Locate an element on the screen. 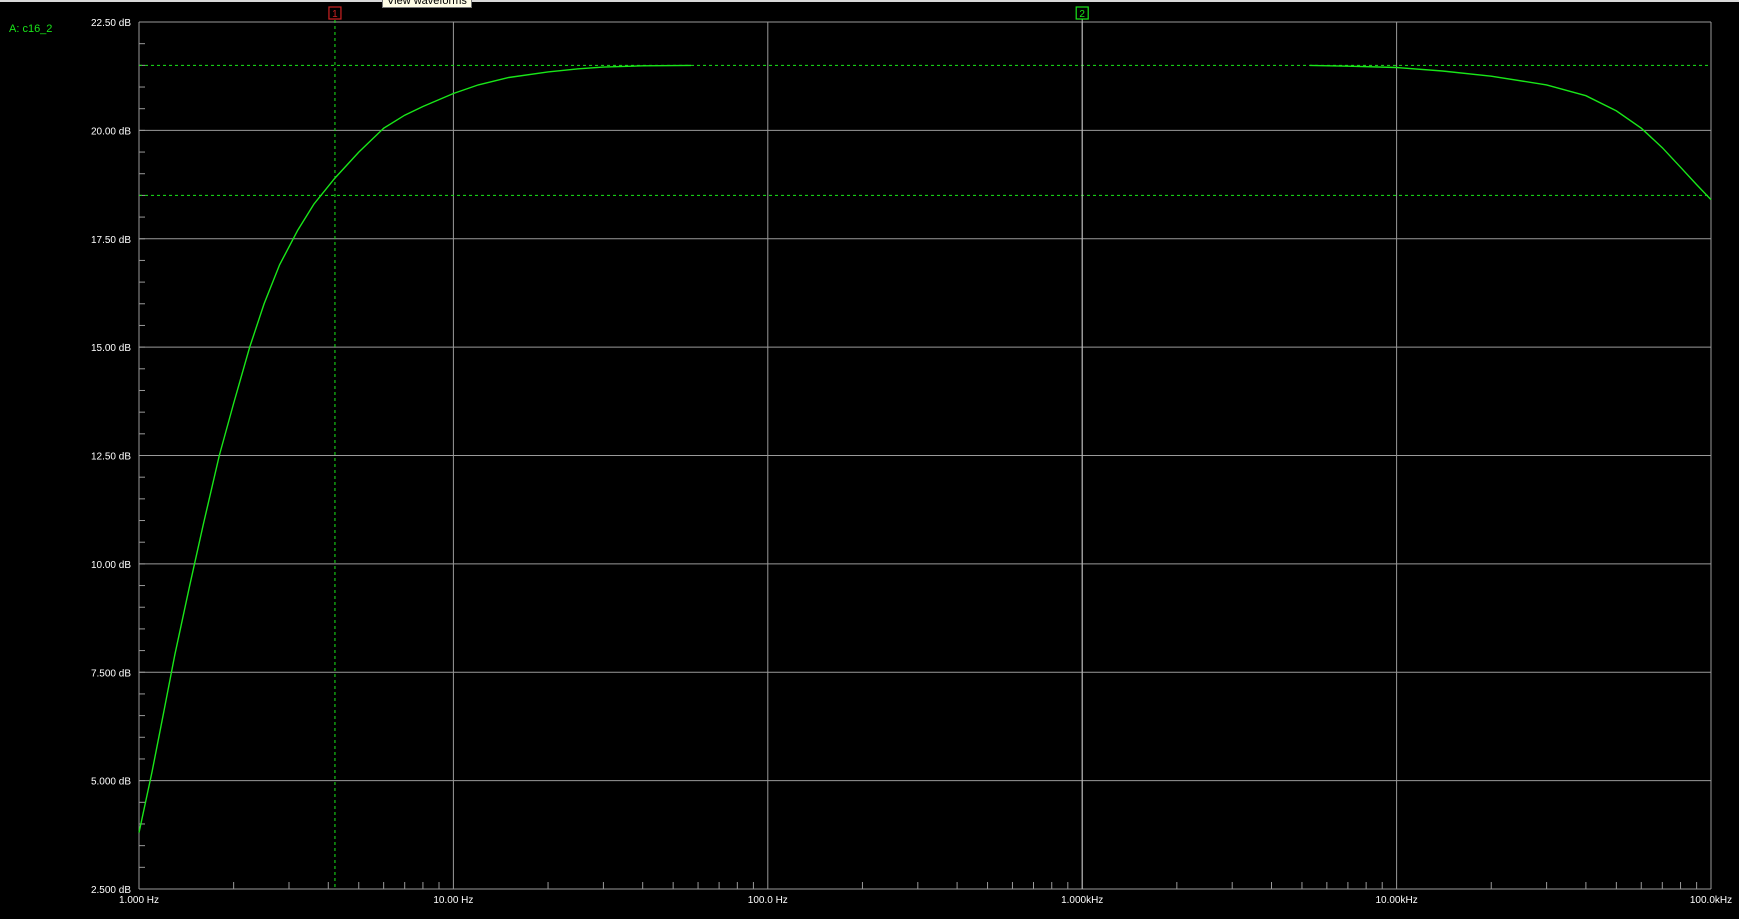 The height and width of the screenshot is (919, 1739). cursor-2-label: 2 is located at coordinates (1082, 14).